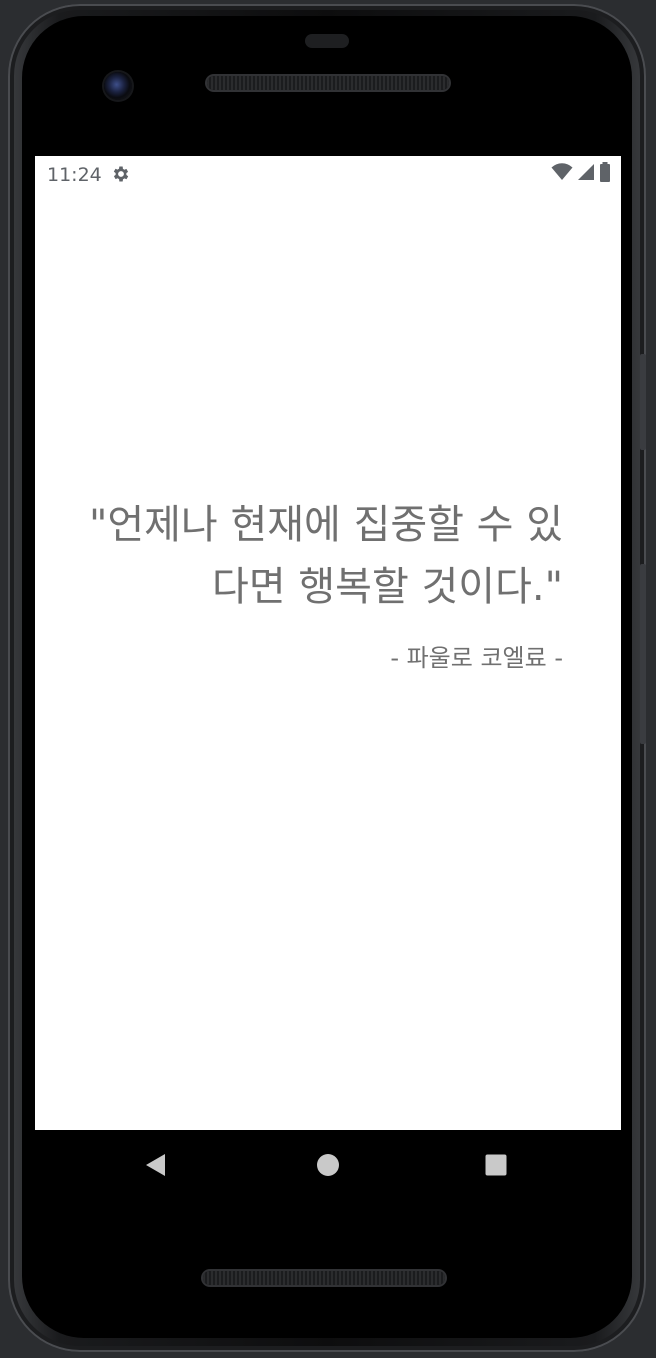 The image size is (656, 1358). I want to click on bottom-speaker, so click(324, 1278).